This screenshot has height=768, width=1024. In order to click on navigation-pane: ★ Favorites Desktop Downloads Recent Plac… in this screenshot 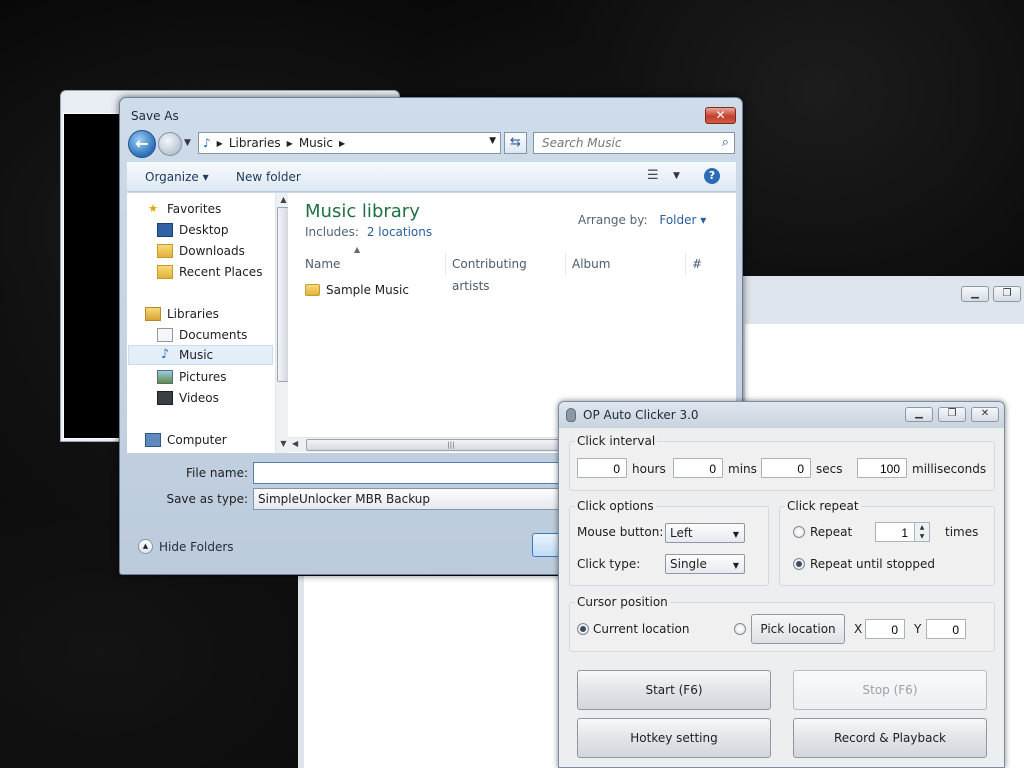, I will do `click(208, 323)`.